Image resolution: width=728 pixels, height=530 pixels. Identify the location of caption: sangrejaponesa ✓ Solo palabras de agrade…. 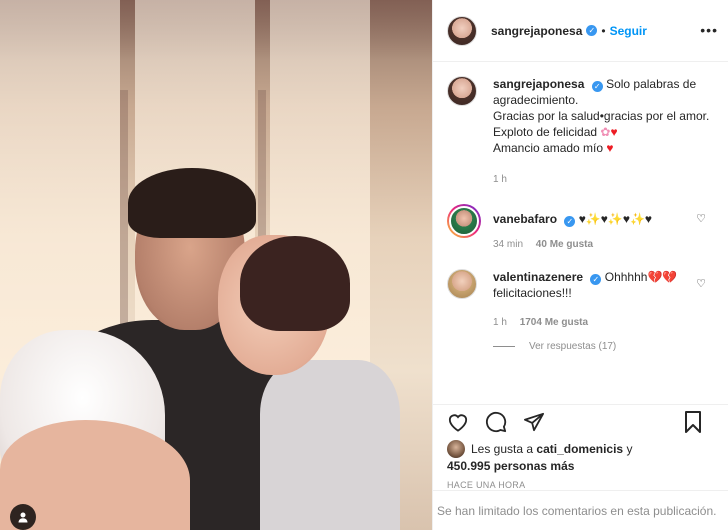
(580, 132).